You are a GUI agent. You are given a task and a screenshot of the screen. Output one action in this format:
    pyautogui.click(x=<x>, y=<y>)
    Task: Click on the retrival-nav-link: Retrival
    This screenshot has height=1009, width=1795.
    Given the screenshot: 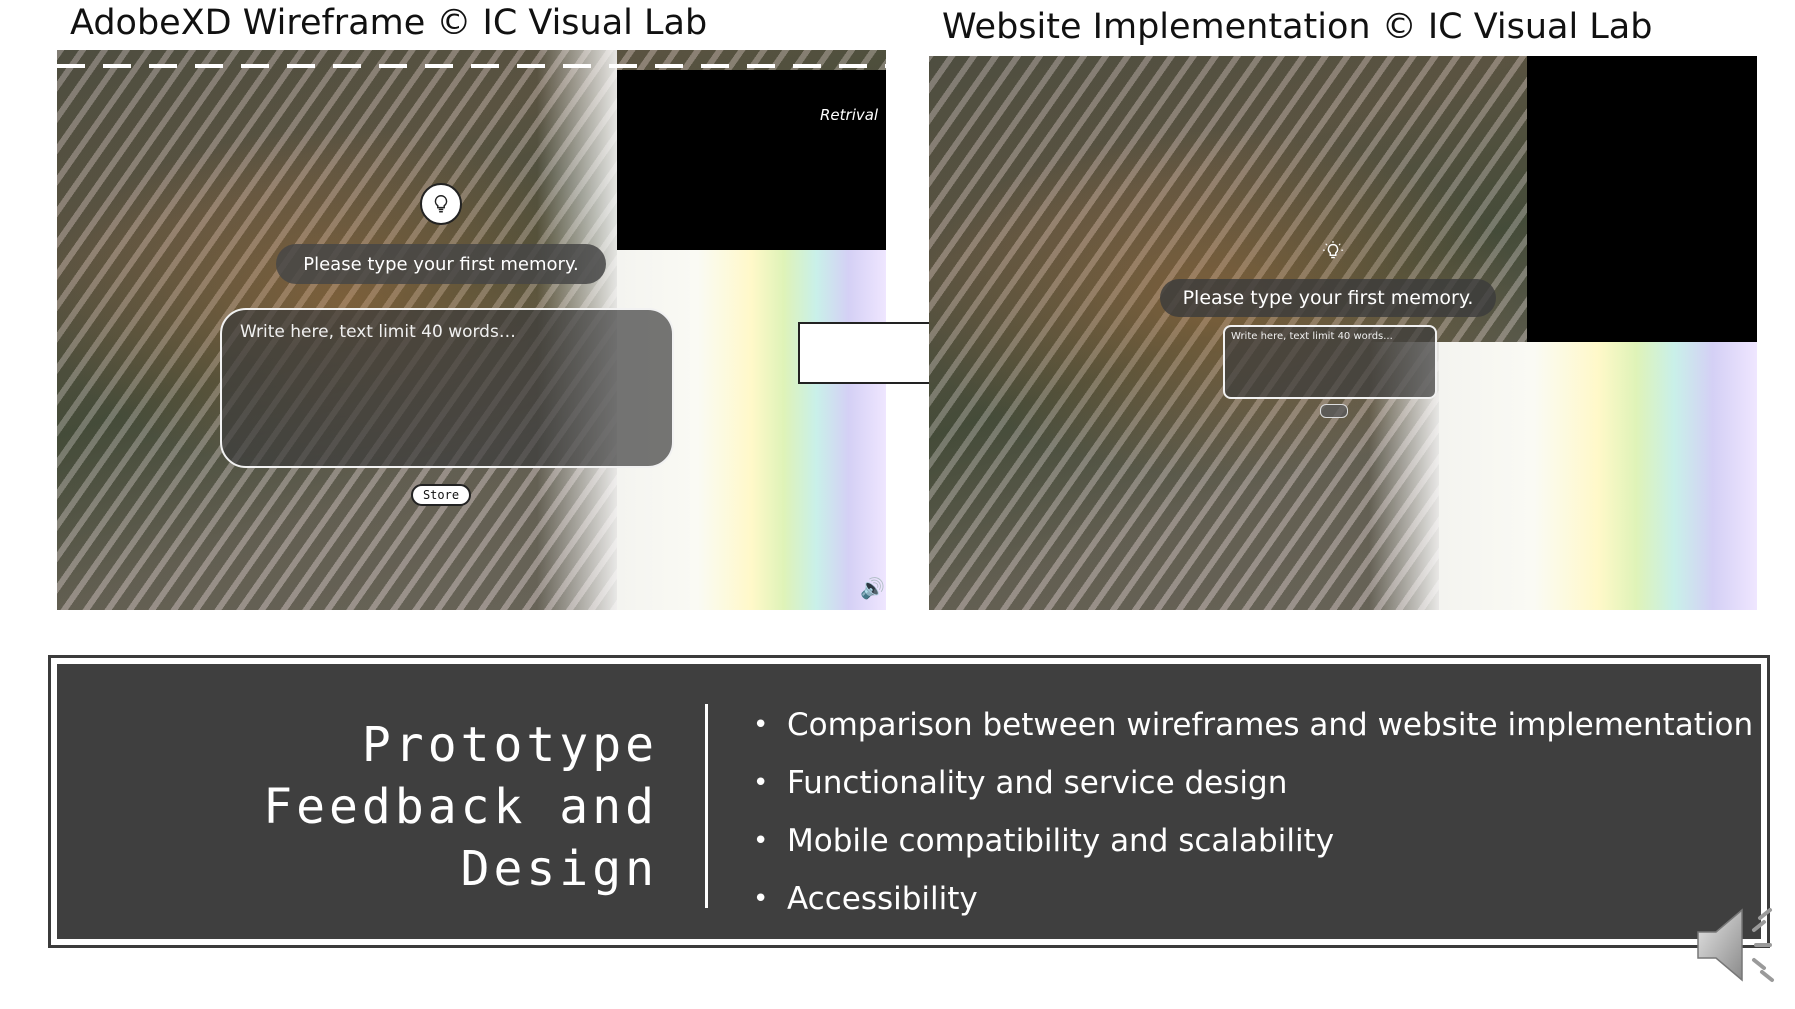 What is the action you would take?
    pyautogui.click(x=849, y=115)
    